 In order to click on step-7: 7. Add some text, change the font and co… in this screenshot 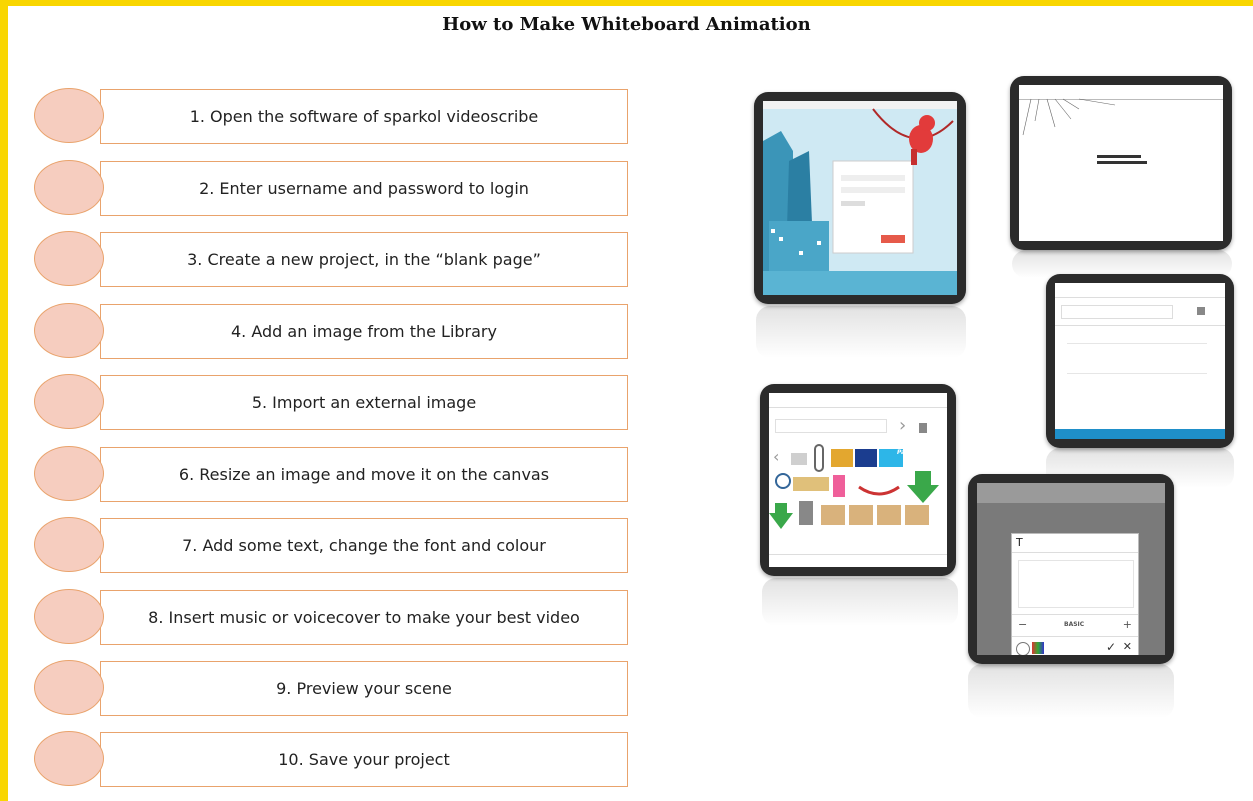, I will do `click(334, 545)`.